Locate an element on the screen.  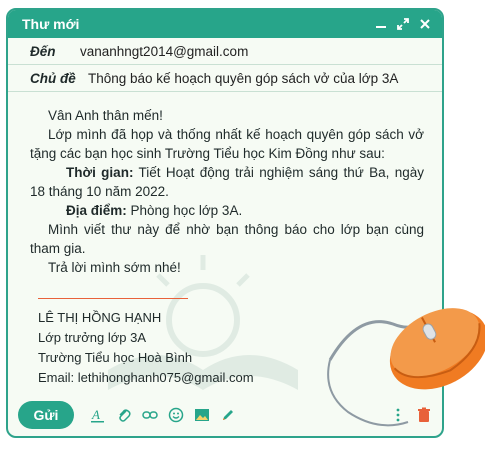
delete-icon is located at coordinates (424, 415).